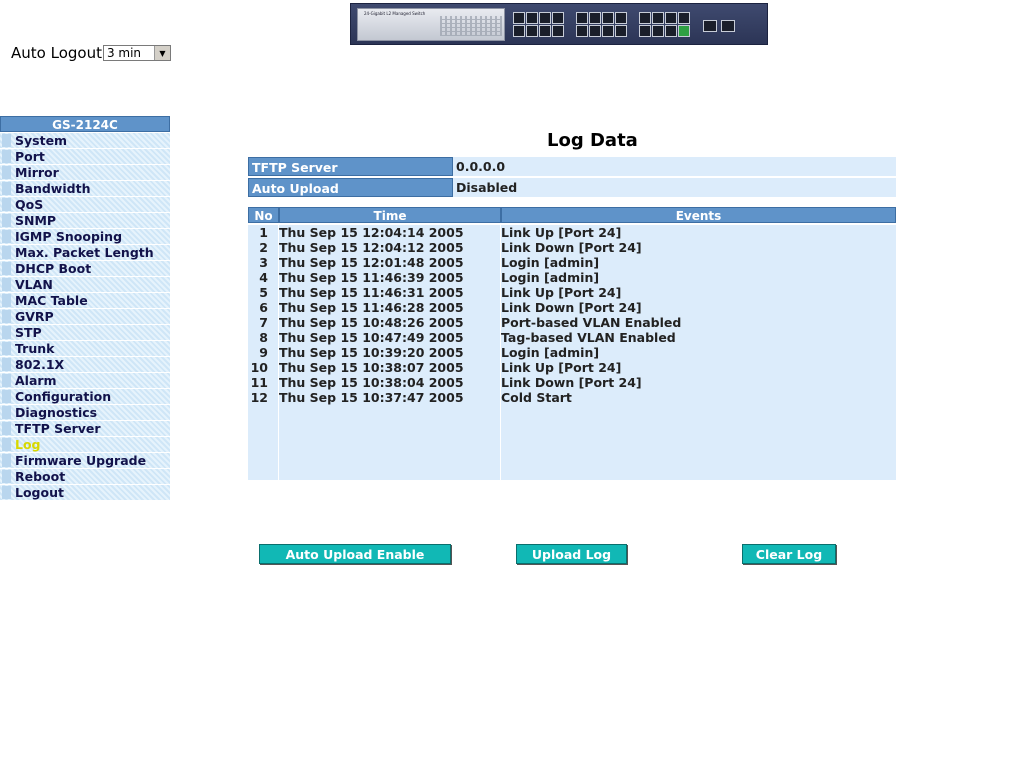  Describe the element at coordinates (789, 554) in the screenshot. I see `clear-log-button: Clear Log` at that location.